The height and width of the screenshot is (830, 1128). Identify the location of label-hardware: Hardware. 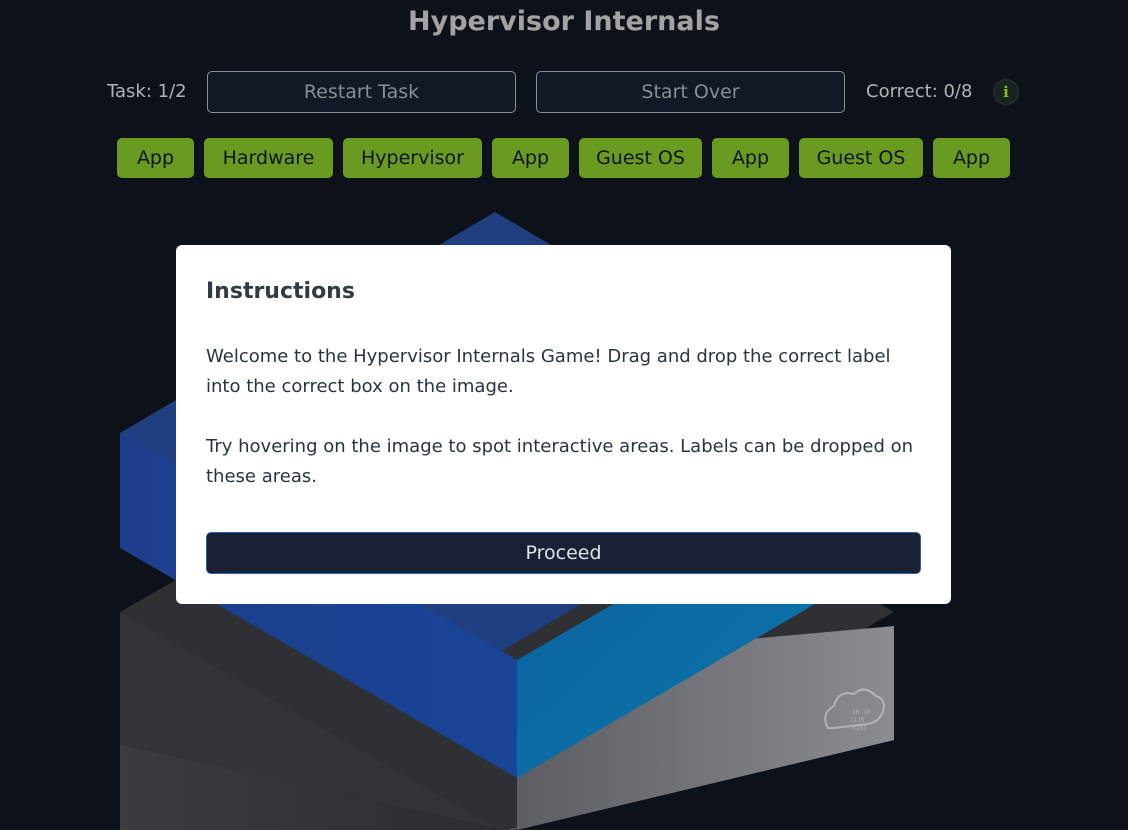
(268, 158).